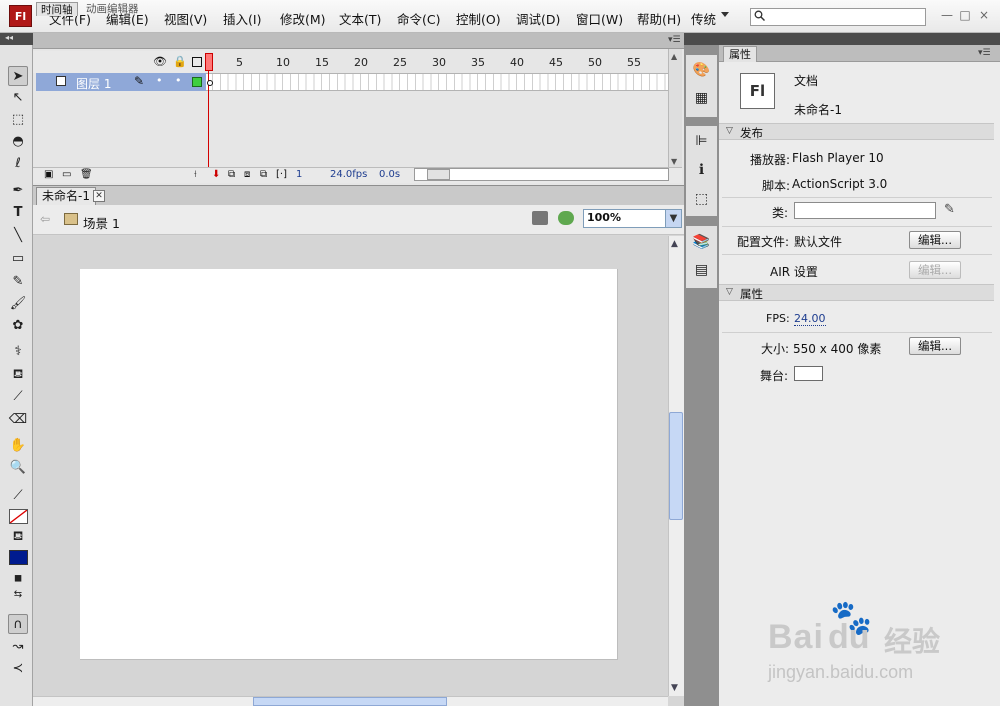 This screenshot has width=1000, height=706. What do you see at coordinates (725, 14) in the screenshot?
I see `chevron-down-icon` at bounding box center [725, 14].